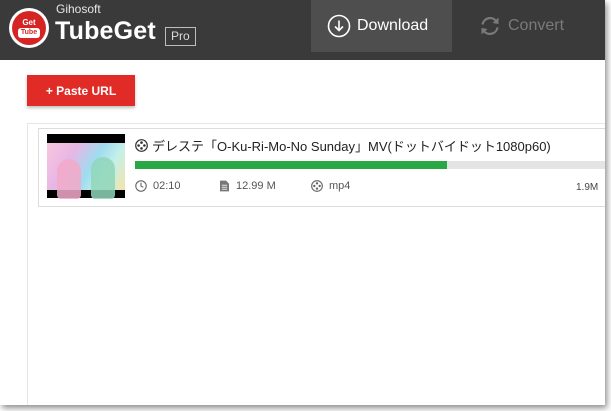 The height and width of the screenshot is (411, 611). What do you see at coordinates (29, 33) in the screenshot?
I see `logo-text-tube: Tube` at bounding box center [29, 33].